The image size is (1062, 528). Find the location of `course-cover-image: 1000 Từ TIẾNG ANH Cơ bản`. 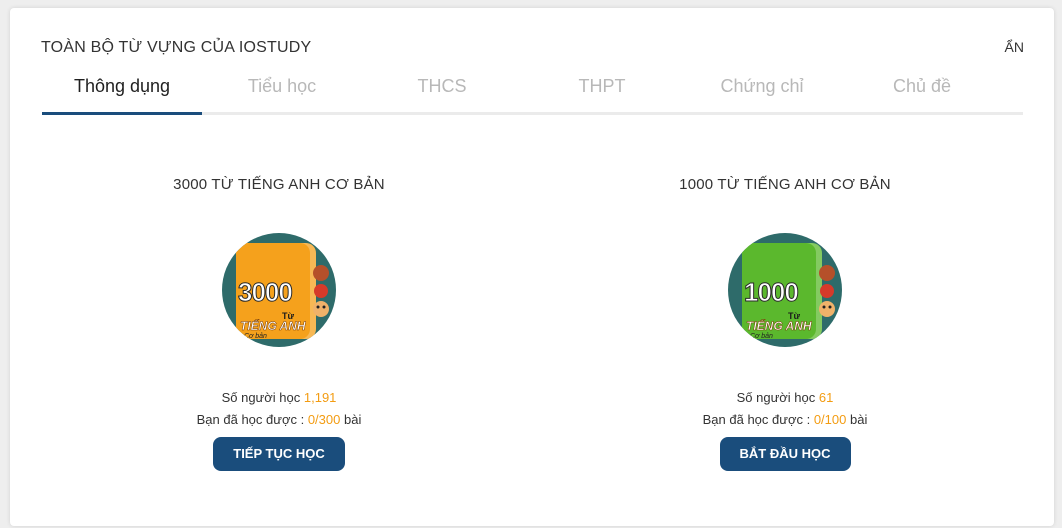

course-cover-image: 1000 Từ TIẾNG ANH Cơ bản is located at coordinates (785, 290).